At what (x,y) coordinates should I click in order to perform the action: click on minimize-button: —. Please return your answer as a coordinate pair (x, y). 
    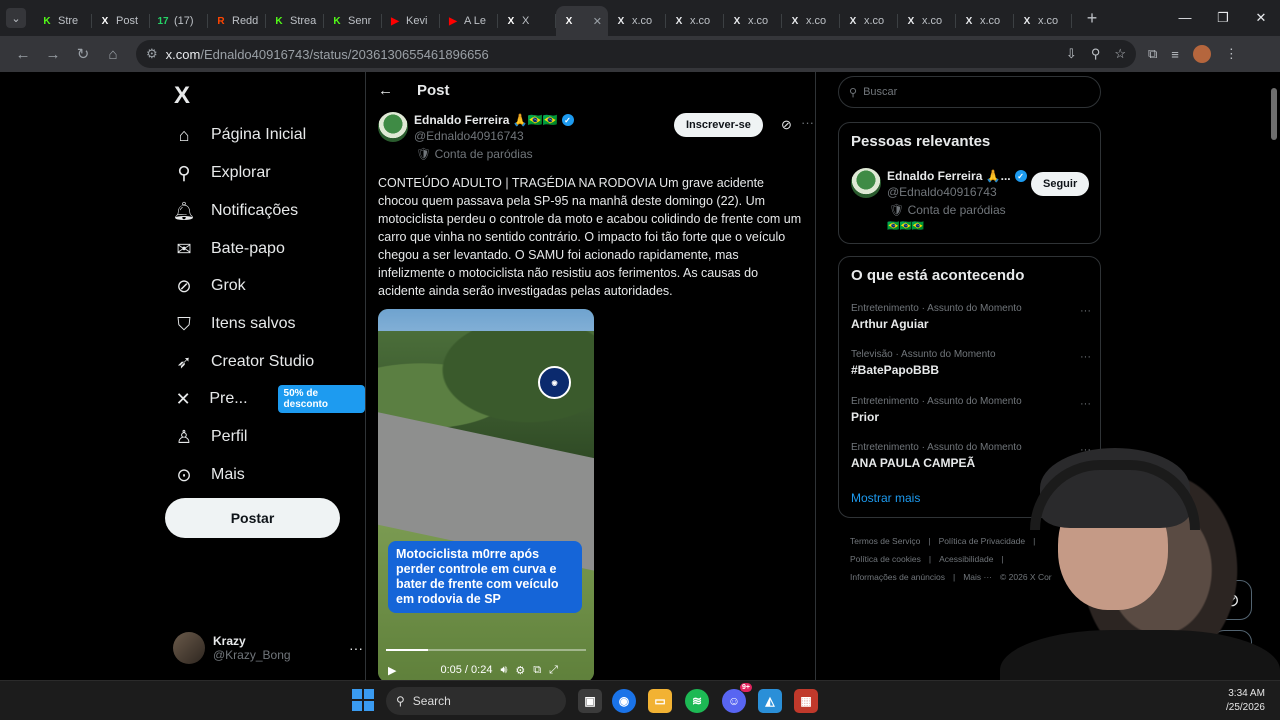
    Looking at the image, I should click on (1185, 18).